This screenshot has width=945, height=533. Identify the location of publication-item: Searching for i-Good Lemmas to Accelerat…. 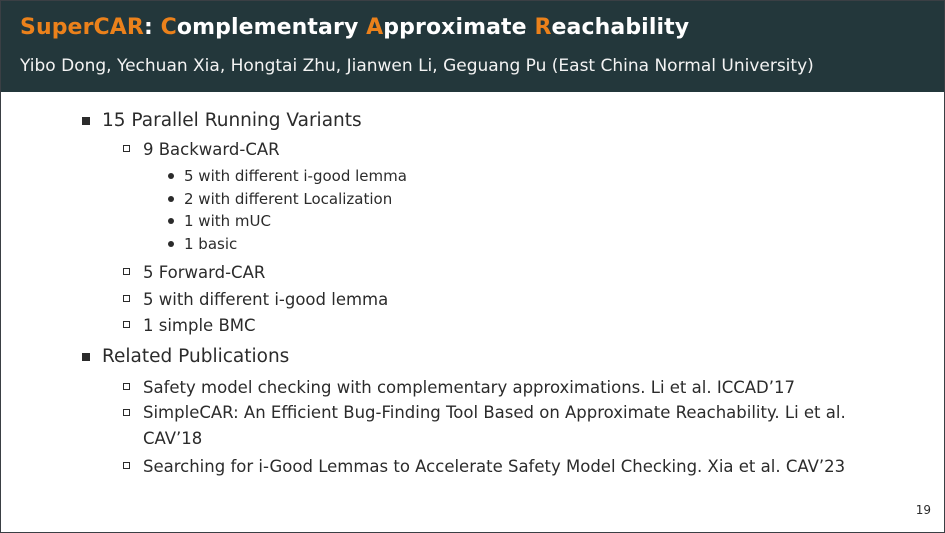
(484, 466).